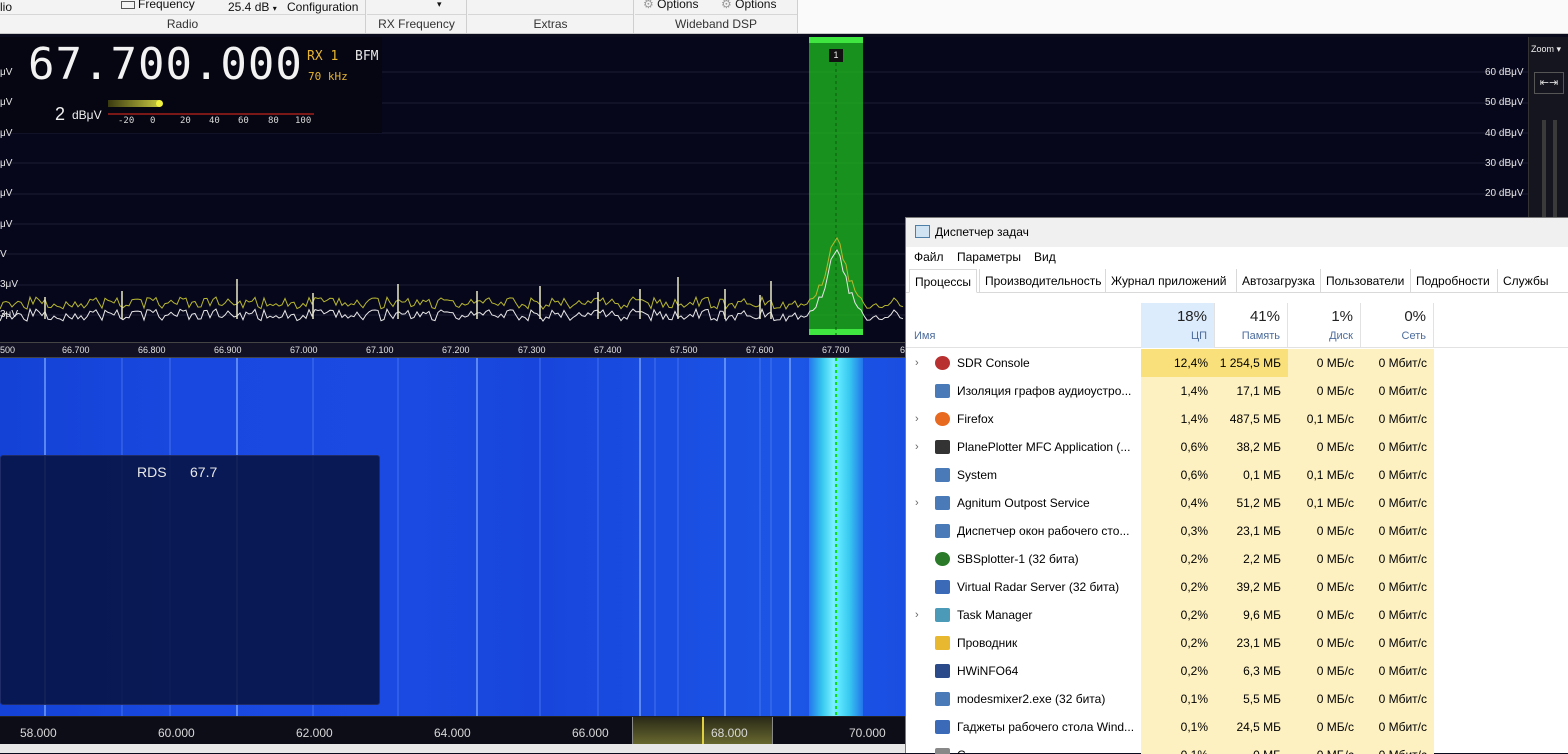  Describe the element at coordinates (1237, 475) in the screenshot. I see `process-row: System 0,6% 0,1 МБ 0,1 МБ/с 0 Мбит/с` at that location.